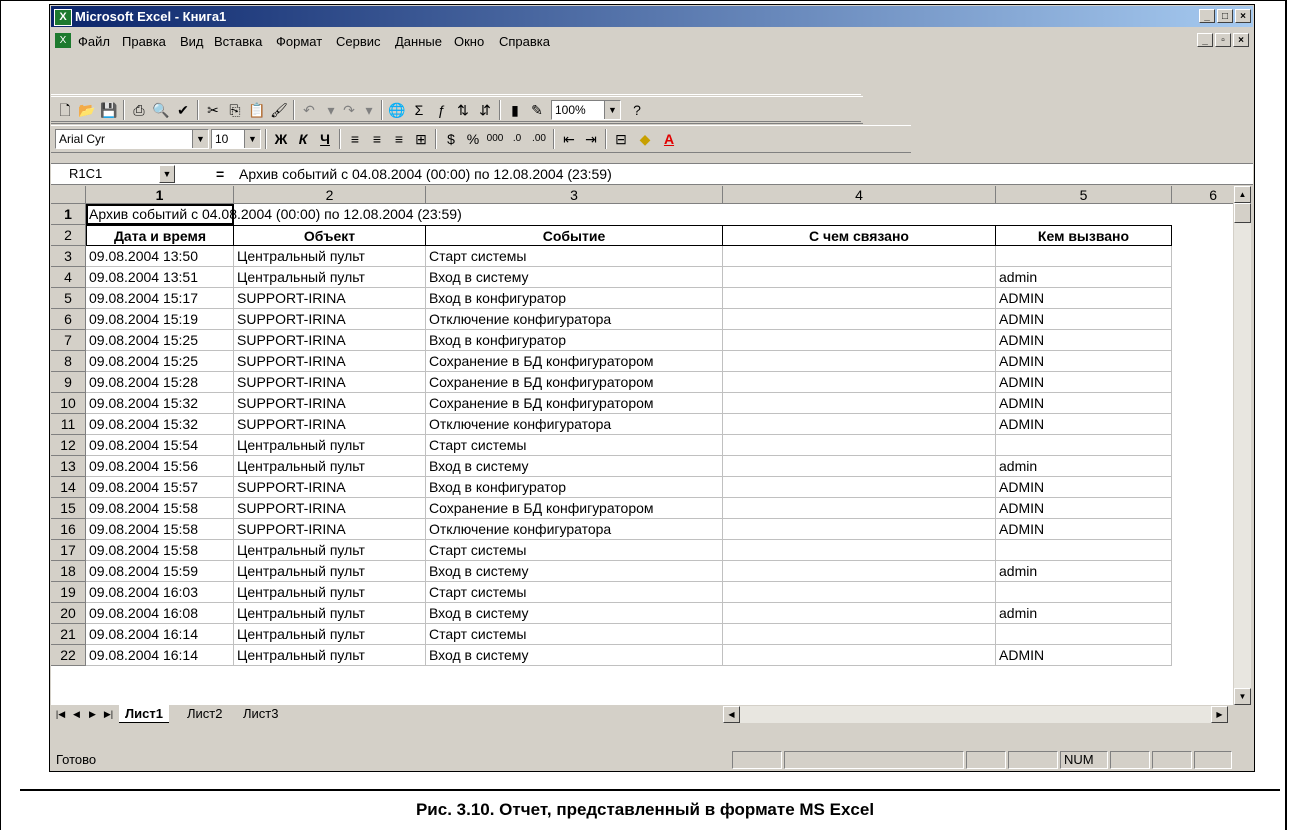  What do you see at coordinates (68, 340) in the screenshot?
I see `row-header: 7` at bounding box center [68, 340].